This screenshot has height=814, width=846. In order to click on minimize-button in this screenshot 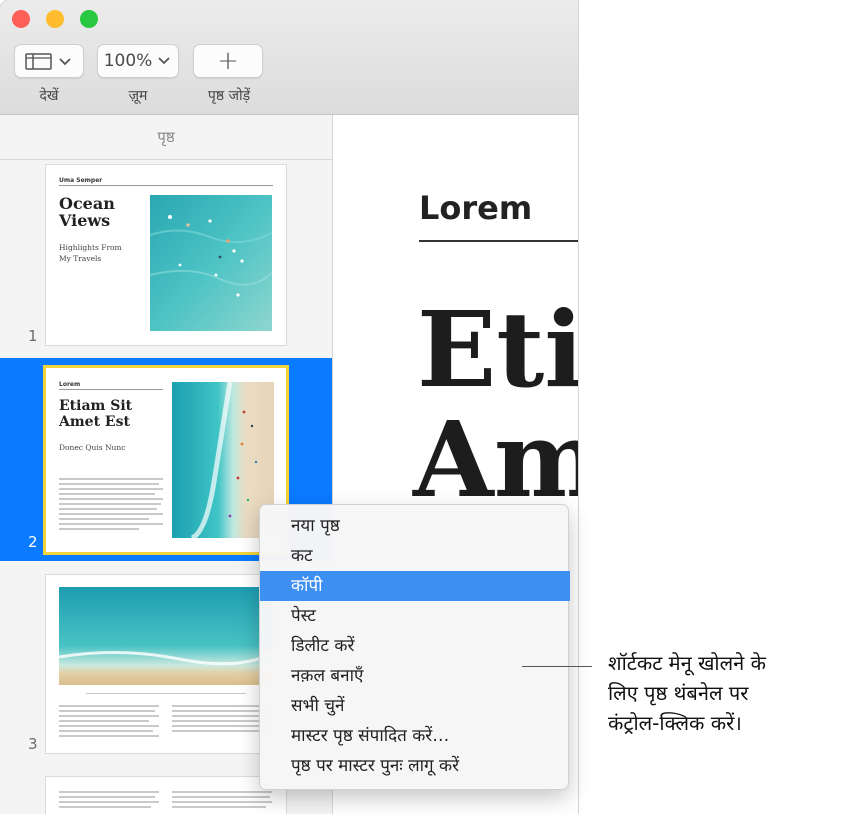, I will do `click(55, 19)`.